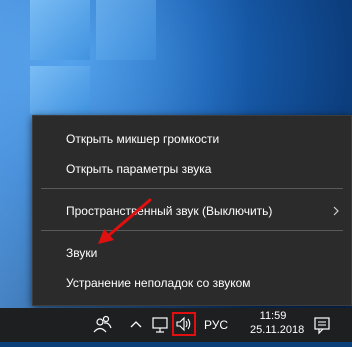 The height and width of the screenshot is (347, 352). I want to click on chevron-up-icon, so click(136, 325).